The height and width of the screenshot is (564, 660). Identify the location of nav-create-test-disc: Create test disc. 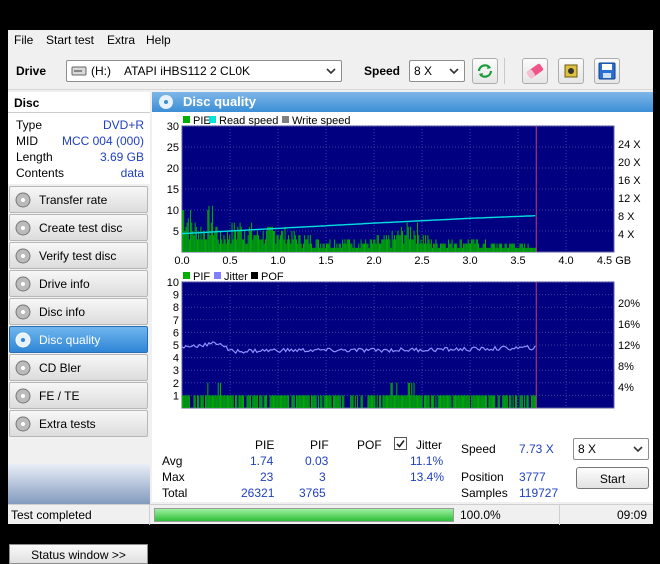
(78, 227).